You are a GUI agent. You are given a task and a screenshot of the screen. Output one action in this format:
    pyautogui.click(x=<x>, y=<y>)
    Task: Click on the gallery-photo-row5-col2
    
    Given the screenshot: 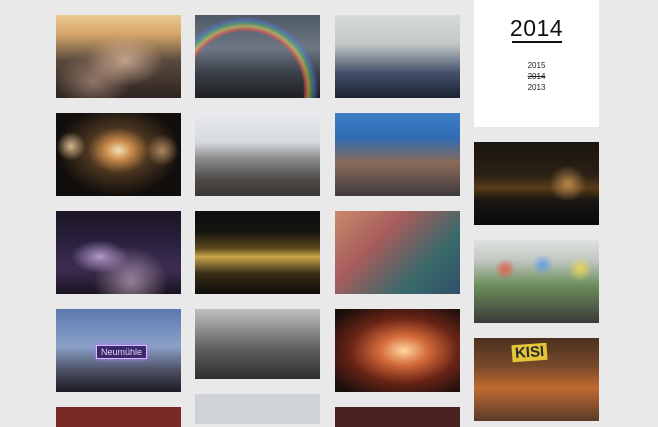 What is the action you would take?
    pyautogui.click(x=257, y=409)
    